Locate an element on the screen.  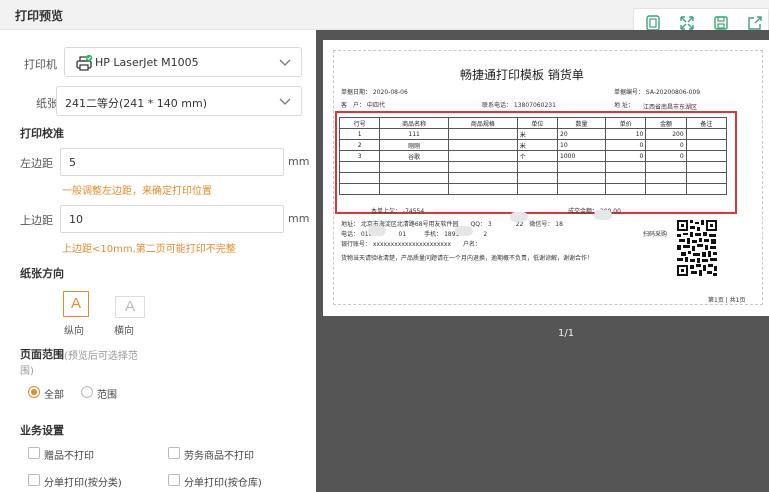
range-custom-radio is located at coordinates (87, 392).